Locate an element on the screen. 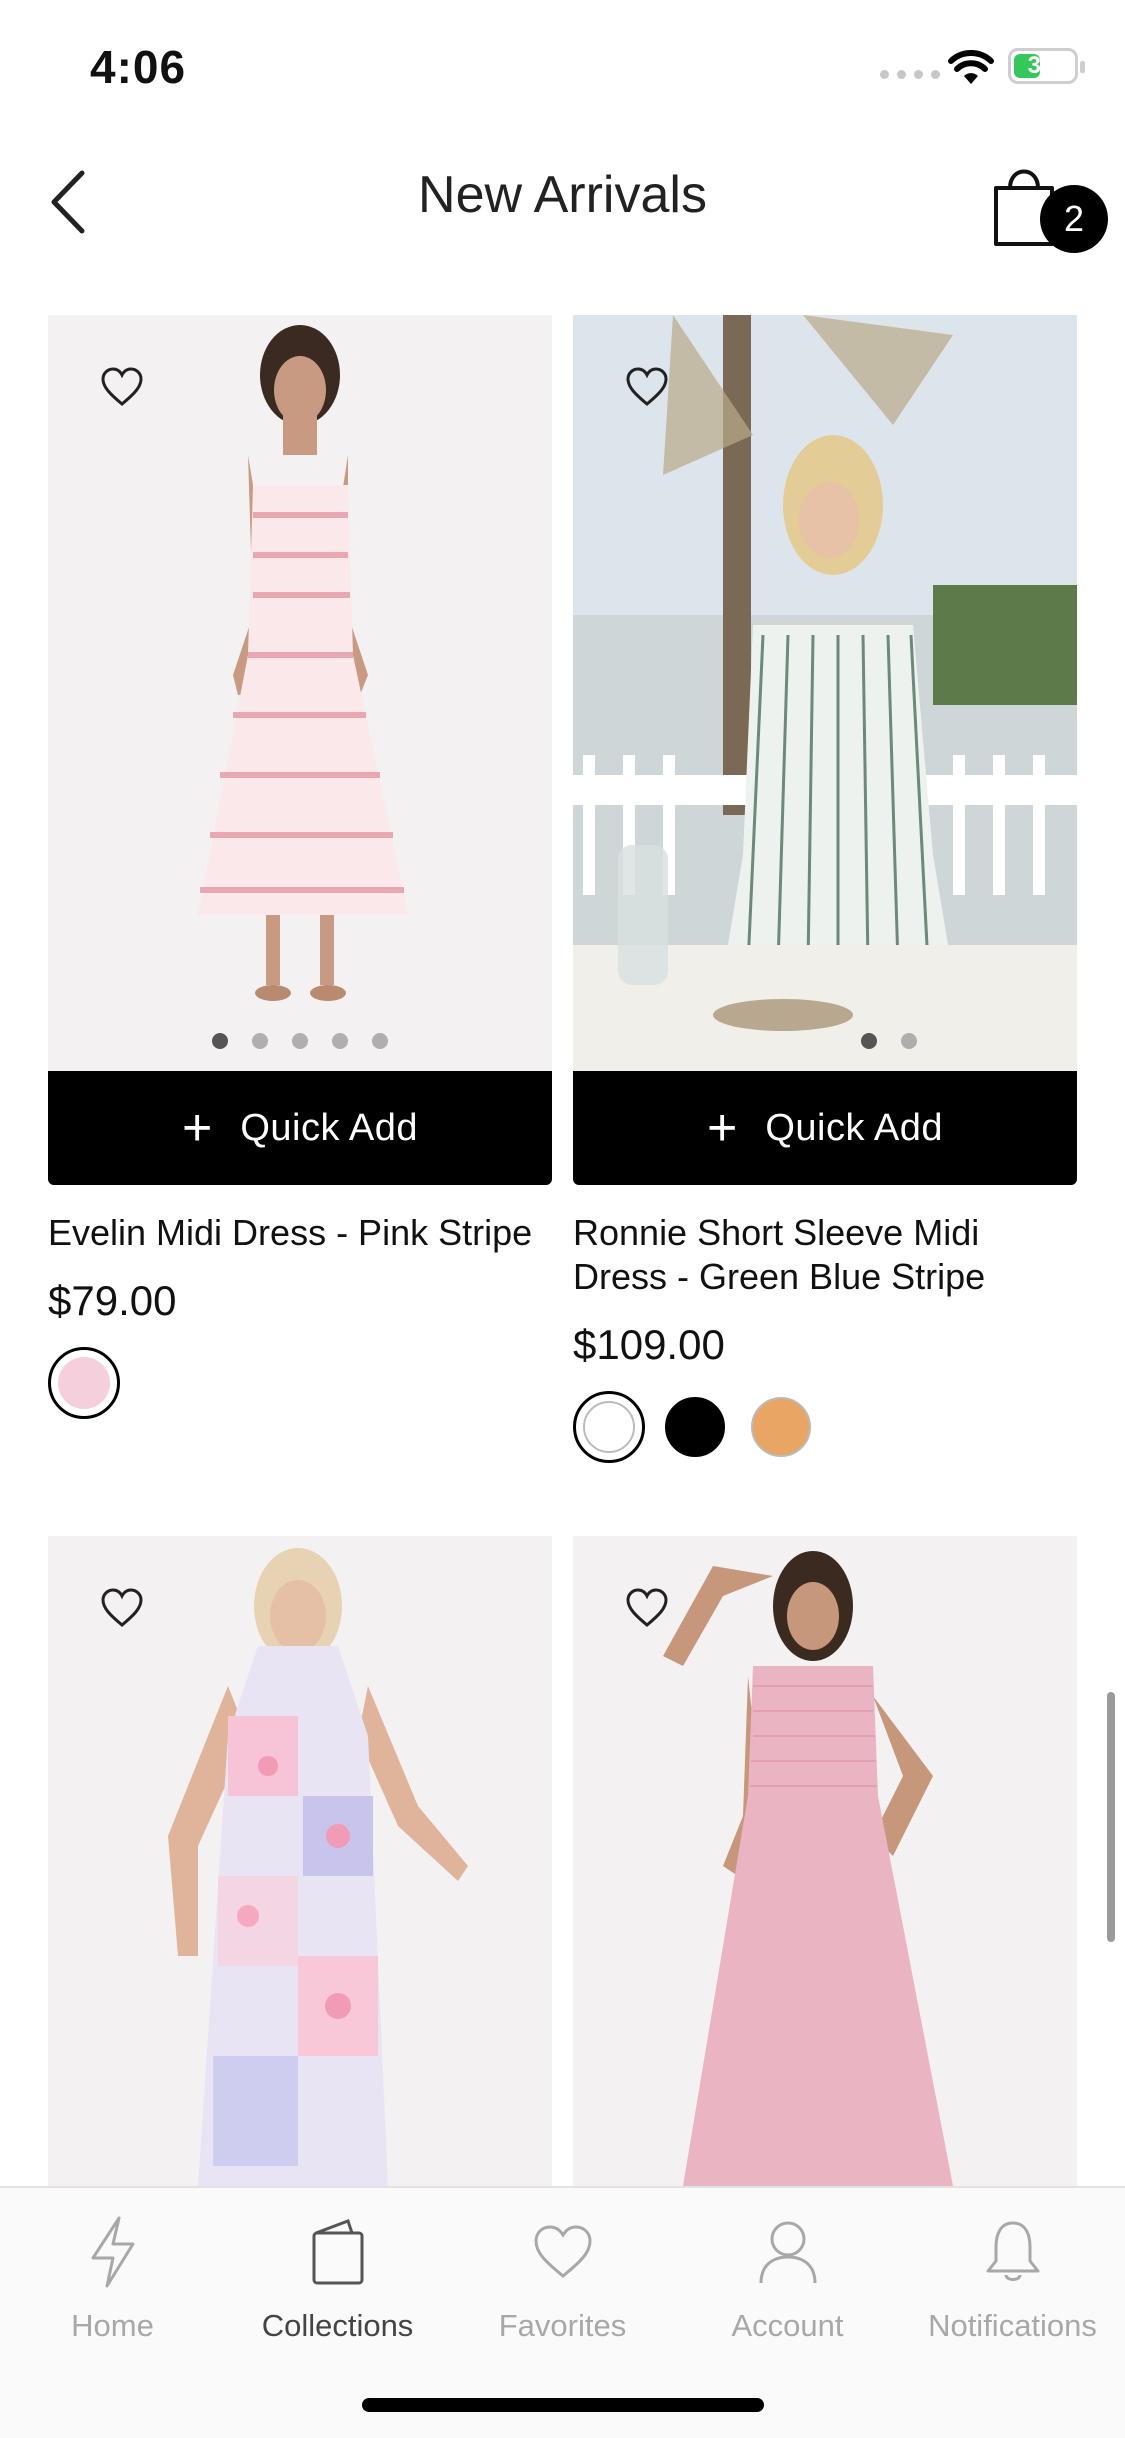 This screenshot has height=2438, width=1125. color-swatch-pink is located at coordinates (84, 1383).